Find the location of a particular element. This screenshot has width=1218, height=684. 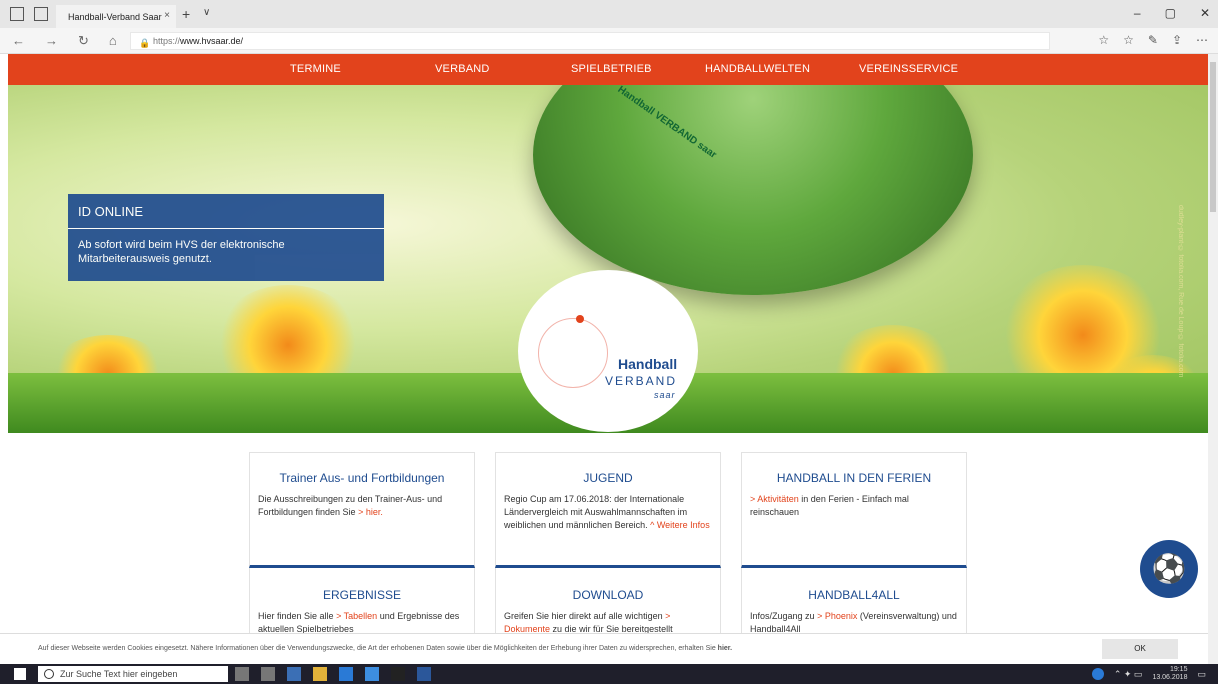

card-title: Trainer Aus- und Fortbildungen is located at coordinates (362, 478).